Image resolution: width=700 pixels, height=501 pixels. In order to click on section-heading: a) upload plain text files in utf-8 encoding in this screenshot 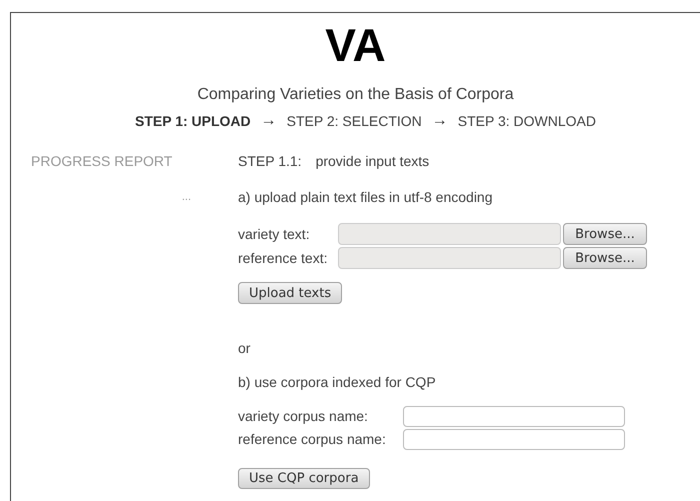, I will do `click(366, 197)`.